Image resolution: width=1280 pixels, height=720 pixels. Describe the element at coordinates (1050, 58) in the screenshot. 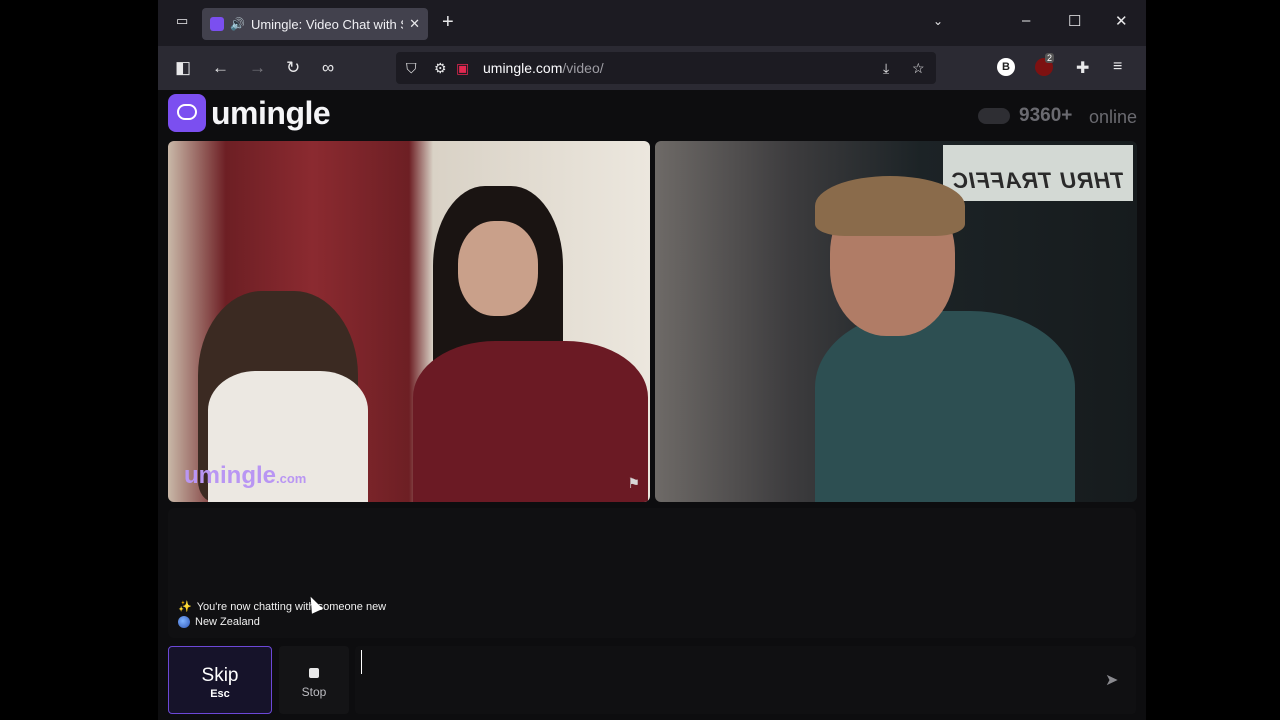

I see `ublock-count-badge: 2` at that location.